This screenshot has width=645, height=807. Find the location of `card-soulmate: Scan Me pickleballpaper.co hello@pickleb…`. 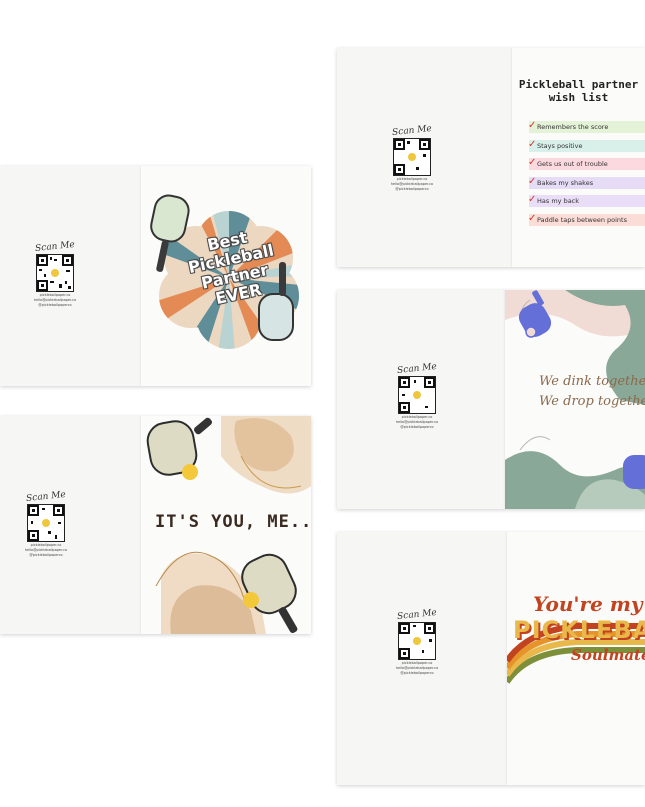

card-soulmate: Scan Me pickleballpaper.co hello@pickleb… is located at coordinates (491, 658).